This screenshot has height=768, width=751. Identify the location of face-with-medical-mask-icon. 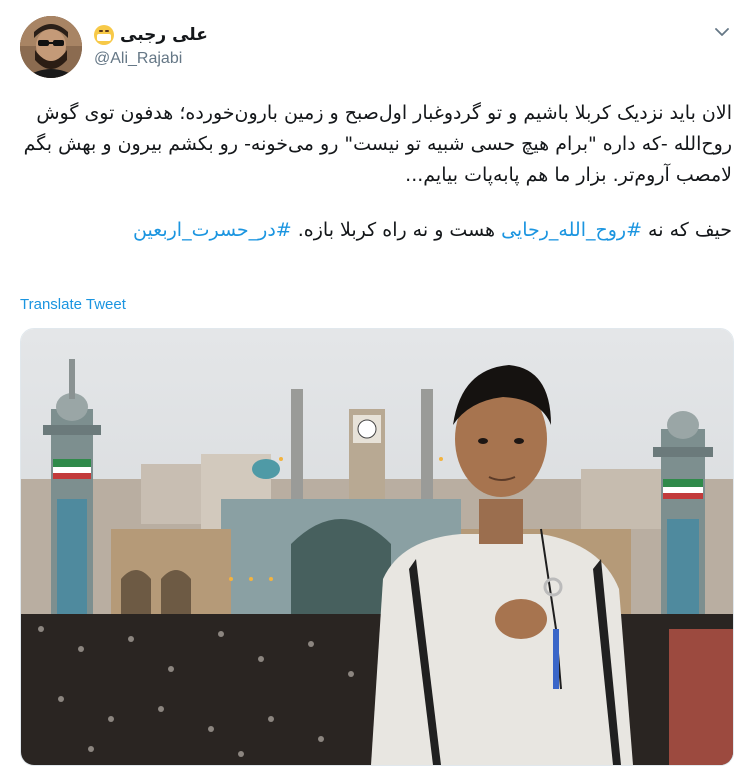
(104, 35).